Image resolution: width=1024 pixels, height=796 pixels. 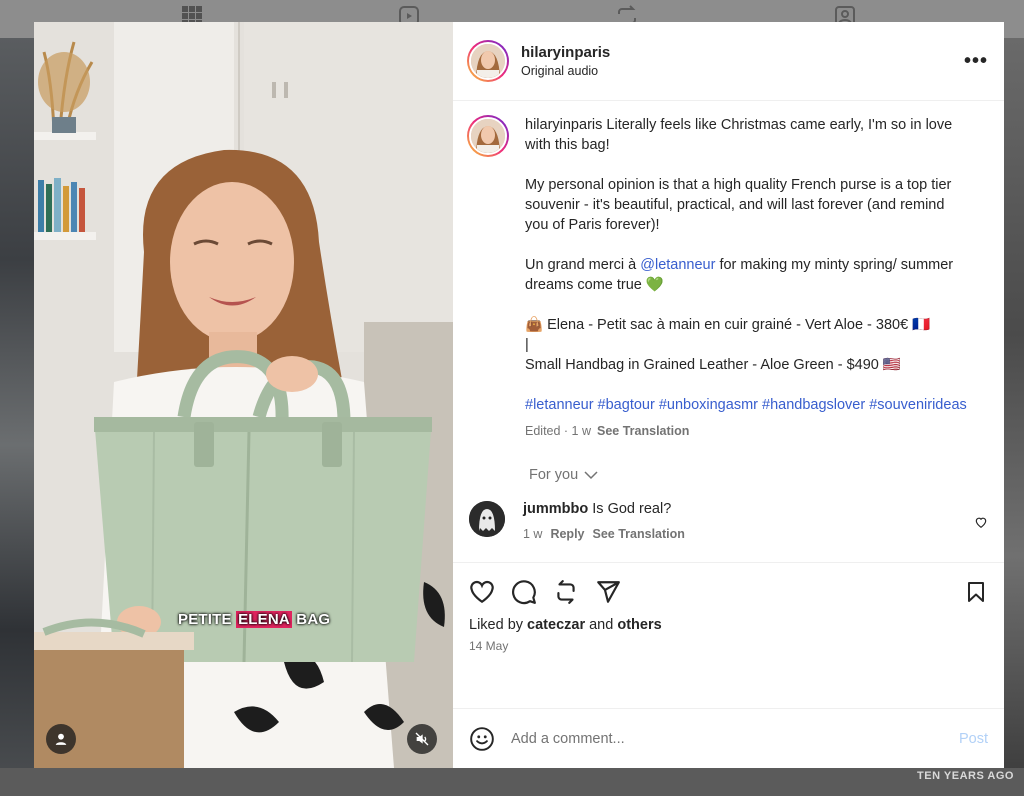 What do you see at coordinates (632, 509) in the screenshot?
I see `comment-text: Is God real?` at bounding box center [632, 509].